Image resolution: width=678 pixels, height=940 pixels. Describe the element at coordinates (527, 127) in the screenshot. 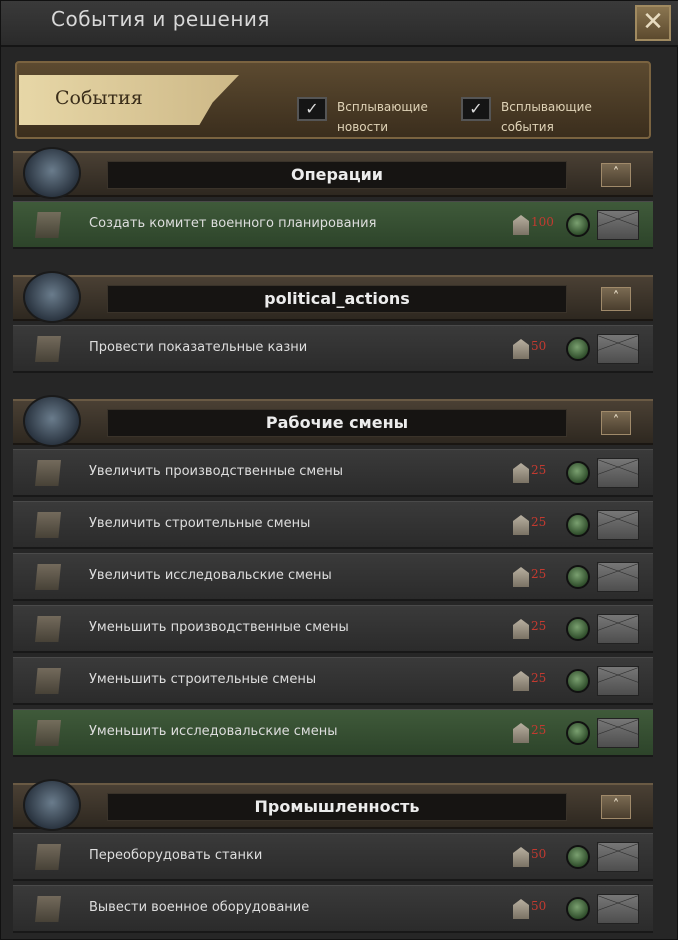

I see `popup-events-label-line2: события` at that location.